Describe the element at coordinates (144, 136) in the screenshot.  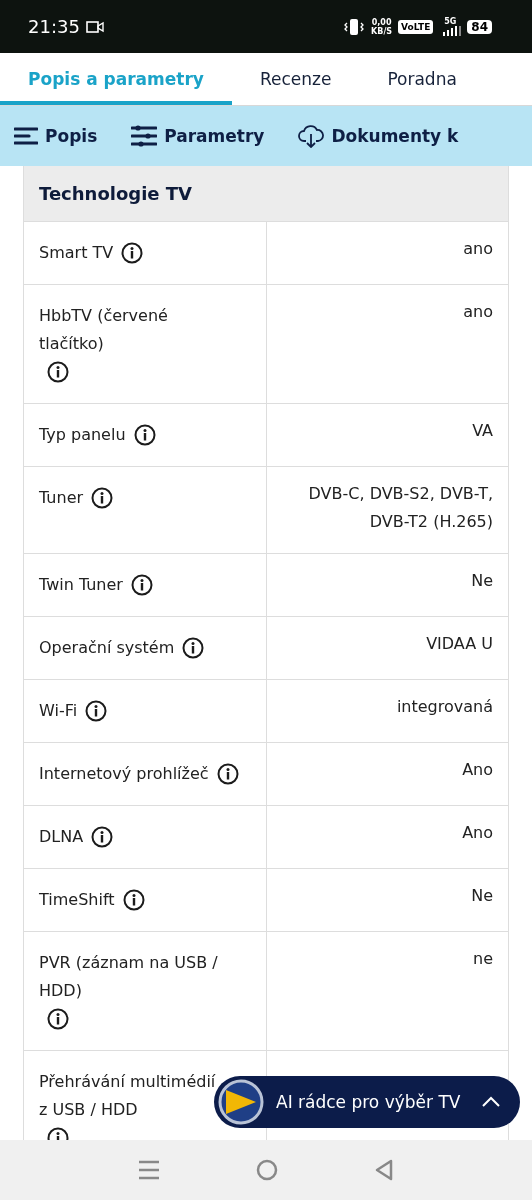
I see `sliders-icon` at that location.